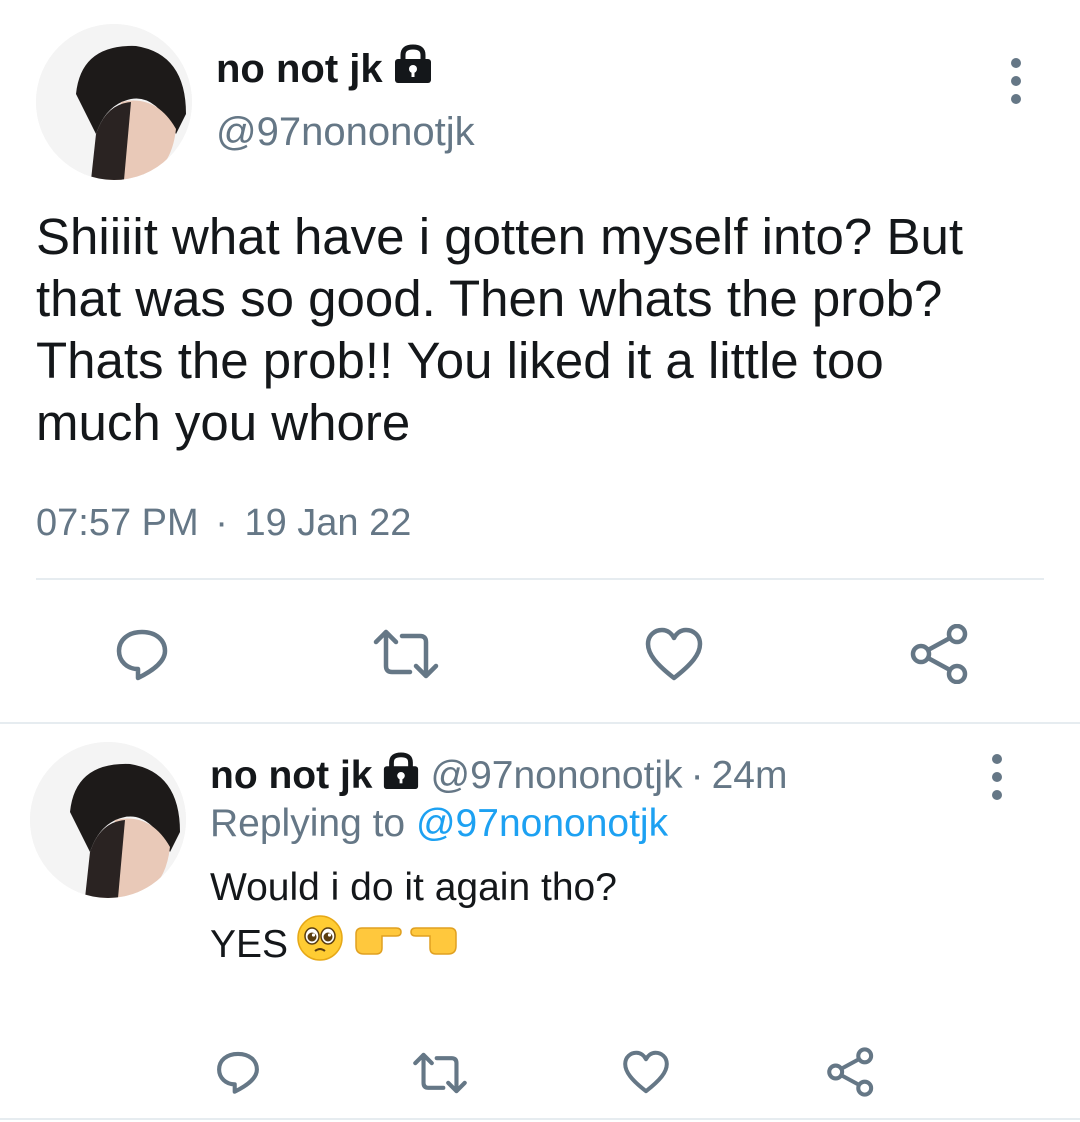  What do you see at coordinates (117, 523) in the screenshot?
I see `tweet-time: 07:57 PM` at bounding box center [117, 523].